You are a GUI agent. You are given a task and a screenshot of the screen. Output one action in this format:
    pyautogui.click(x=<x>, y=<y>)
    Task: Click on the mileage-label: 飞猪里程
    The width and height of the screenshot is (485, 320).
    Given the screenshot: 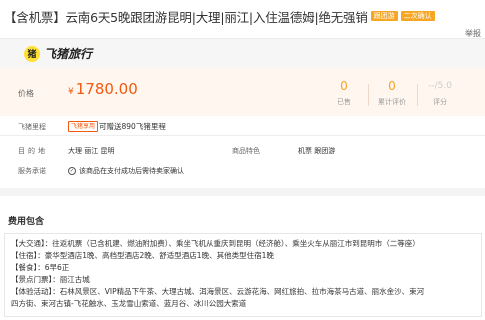 What is the action you would take?
    pyautogui.click(x=32, y=127)
    